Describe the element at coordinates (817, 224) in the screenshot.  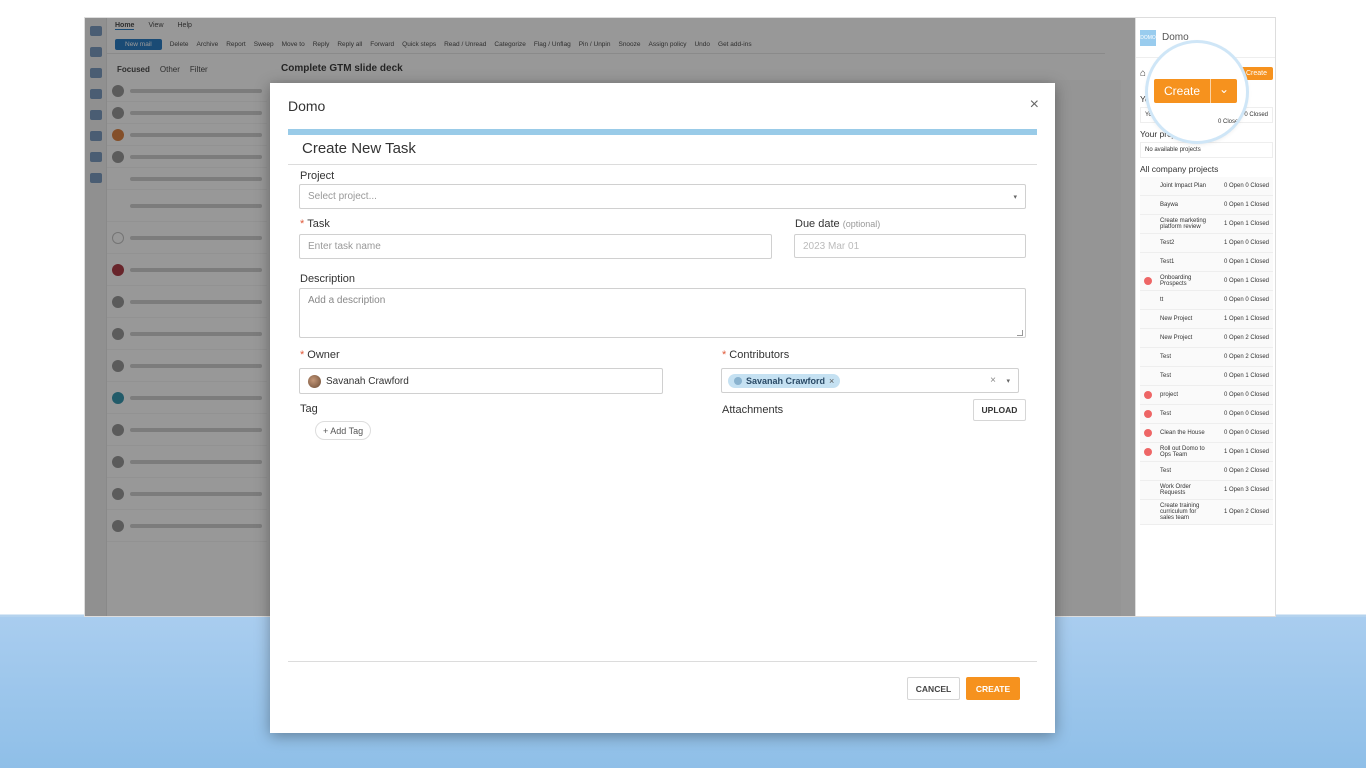
I see `due-date-label-text: Due date` at that location.